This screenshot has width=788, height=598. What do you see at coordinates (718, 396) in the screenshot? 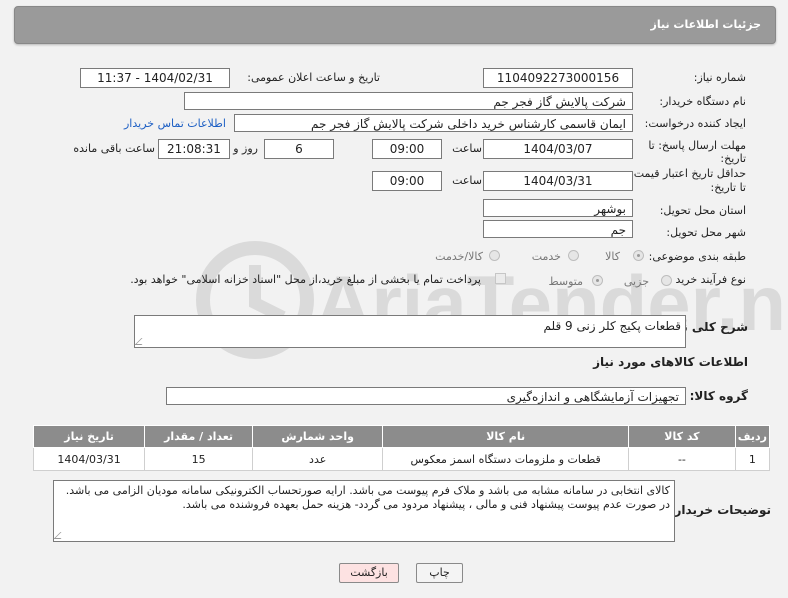
I see `goods-group-label: گروه کالا:` at bounding box center [718, 396].